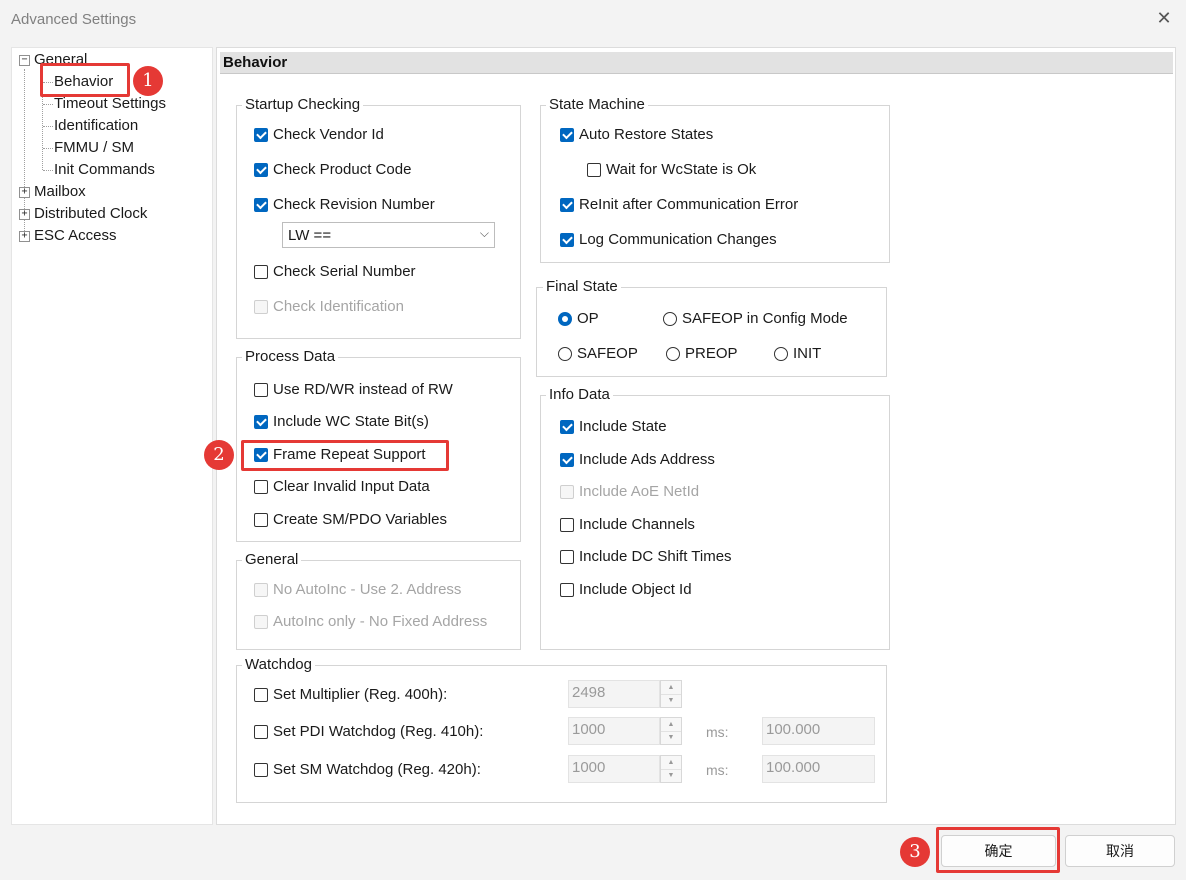  Describe the element at coordinates (378, 605) in the screenshot. I see `general-group` at that location.